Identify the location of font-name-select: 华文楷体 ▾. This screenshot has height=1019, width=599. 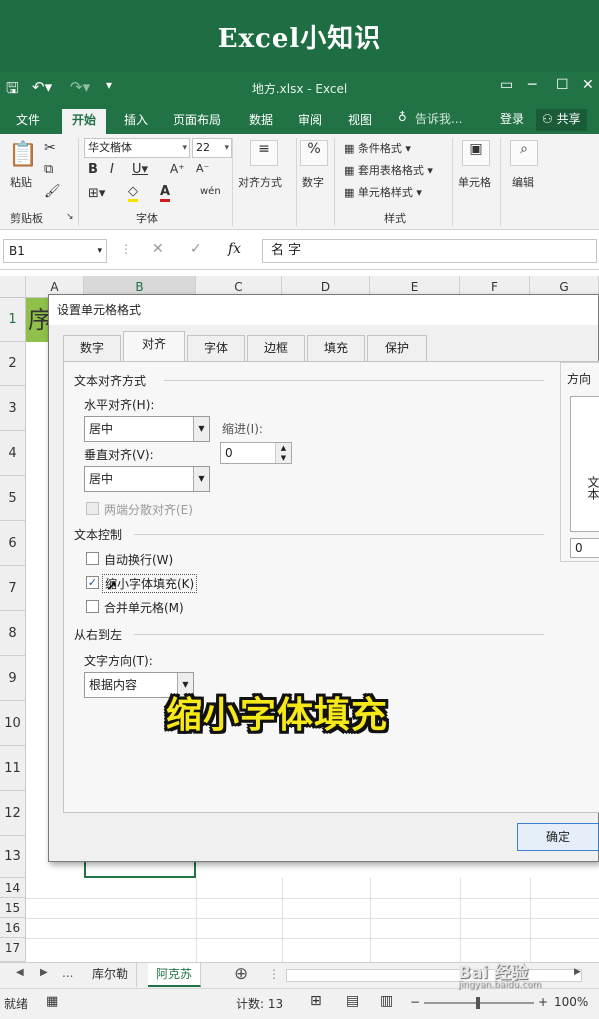
(137, 148).